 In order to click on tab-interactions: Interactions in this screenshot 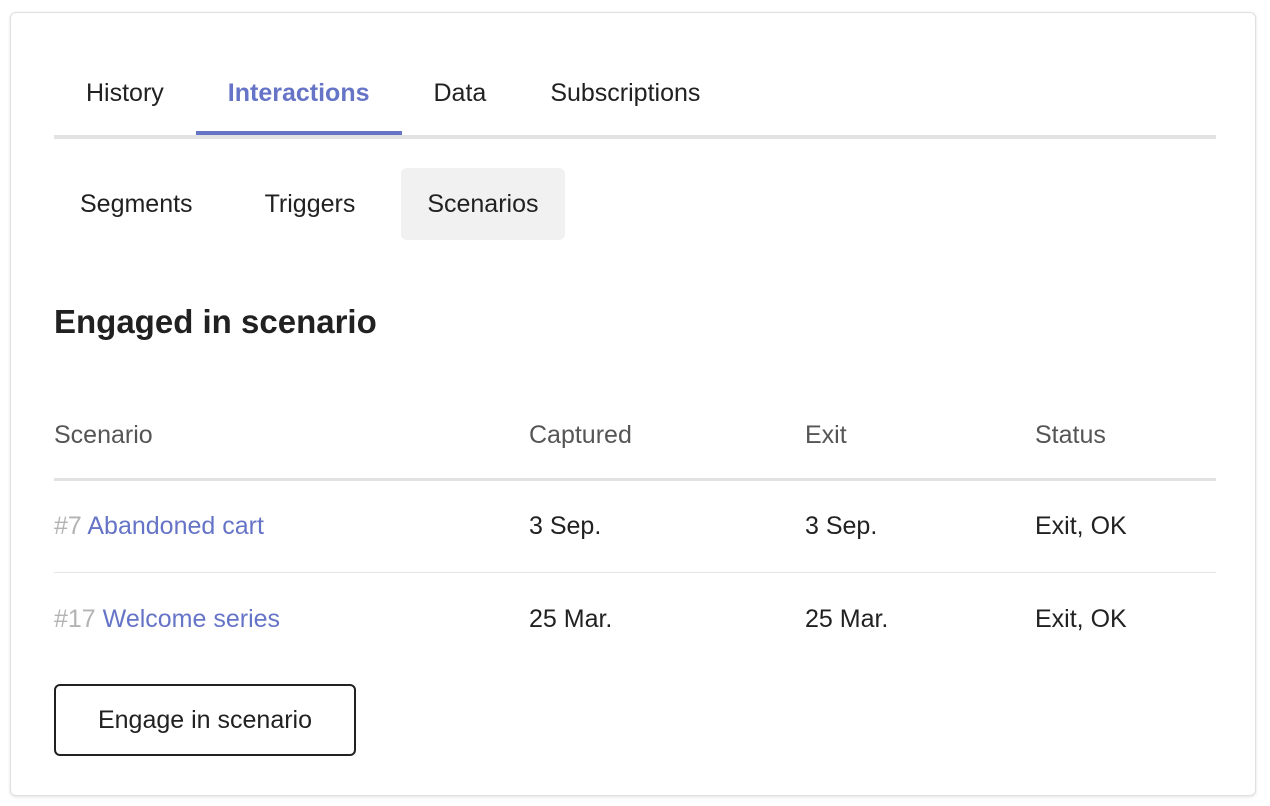, I will do `click(298, 103)`.